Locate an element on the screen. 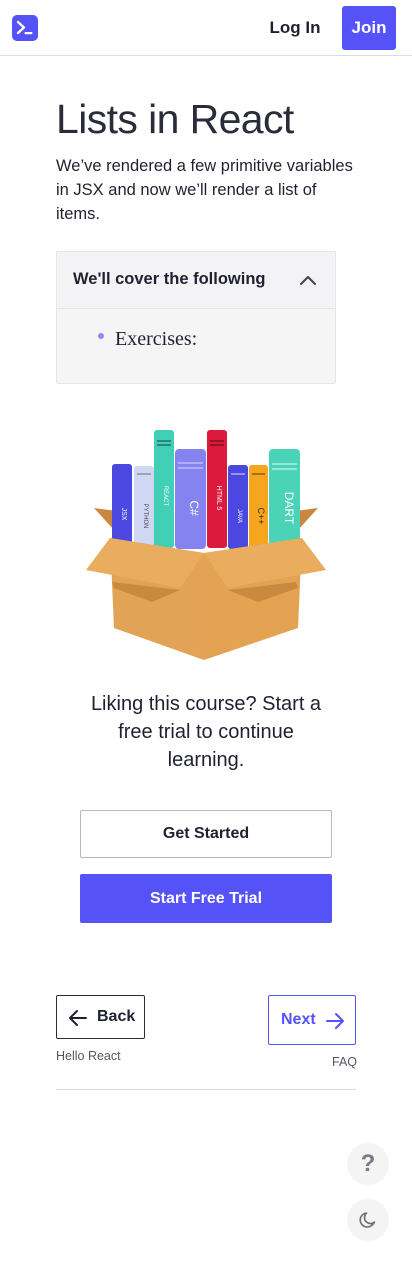 This screenshot has height=1272, width=412. book-label: DART is located at coordinates (289, 508).